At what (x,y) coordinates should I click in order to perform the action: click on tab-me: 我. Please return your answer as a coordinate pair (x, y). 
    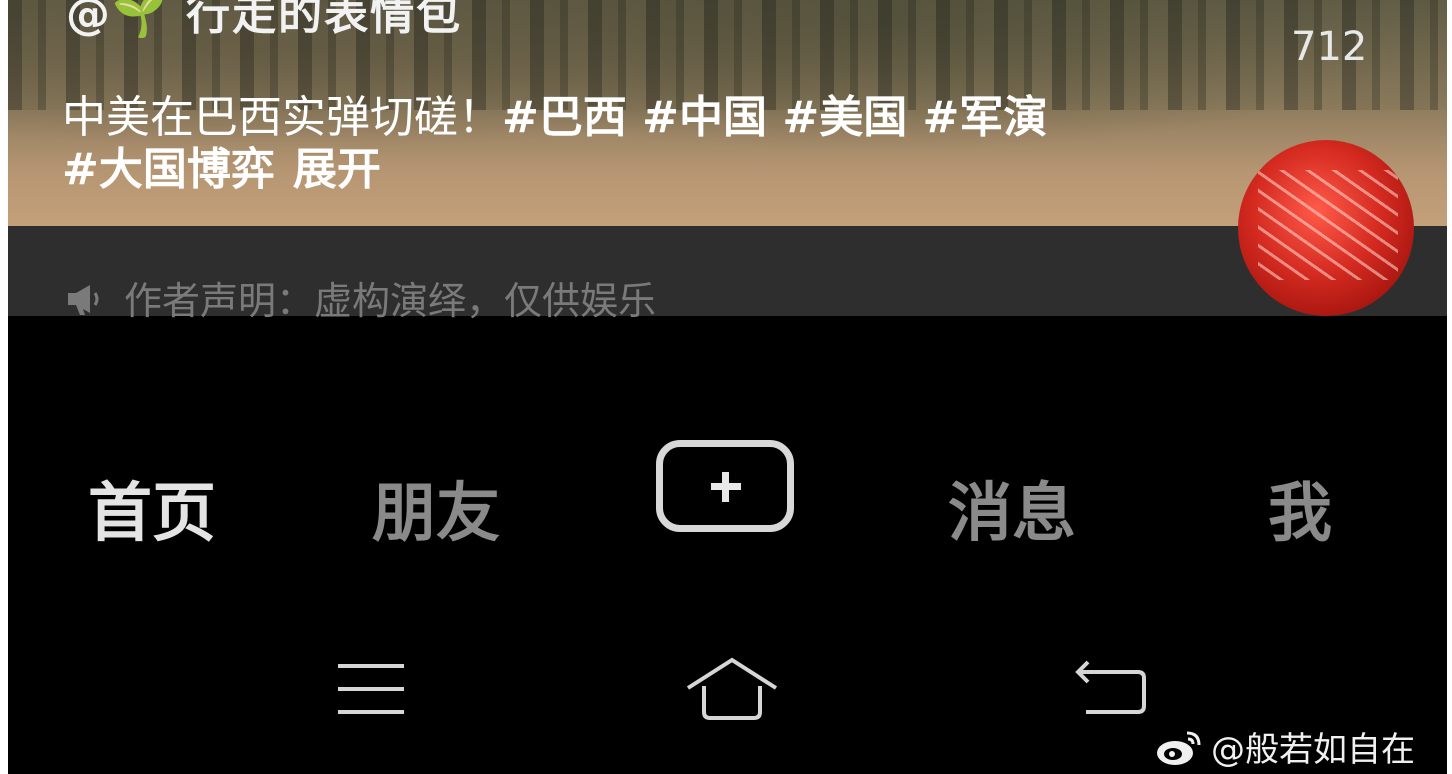
    Looking at the image, I should click on (1300, 508).